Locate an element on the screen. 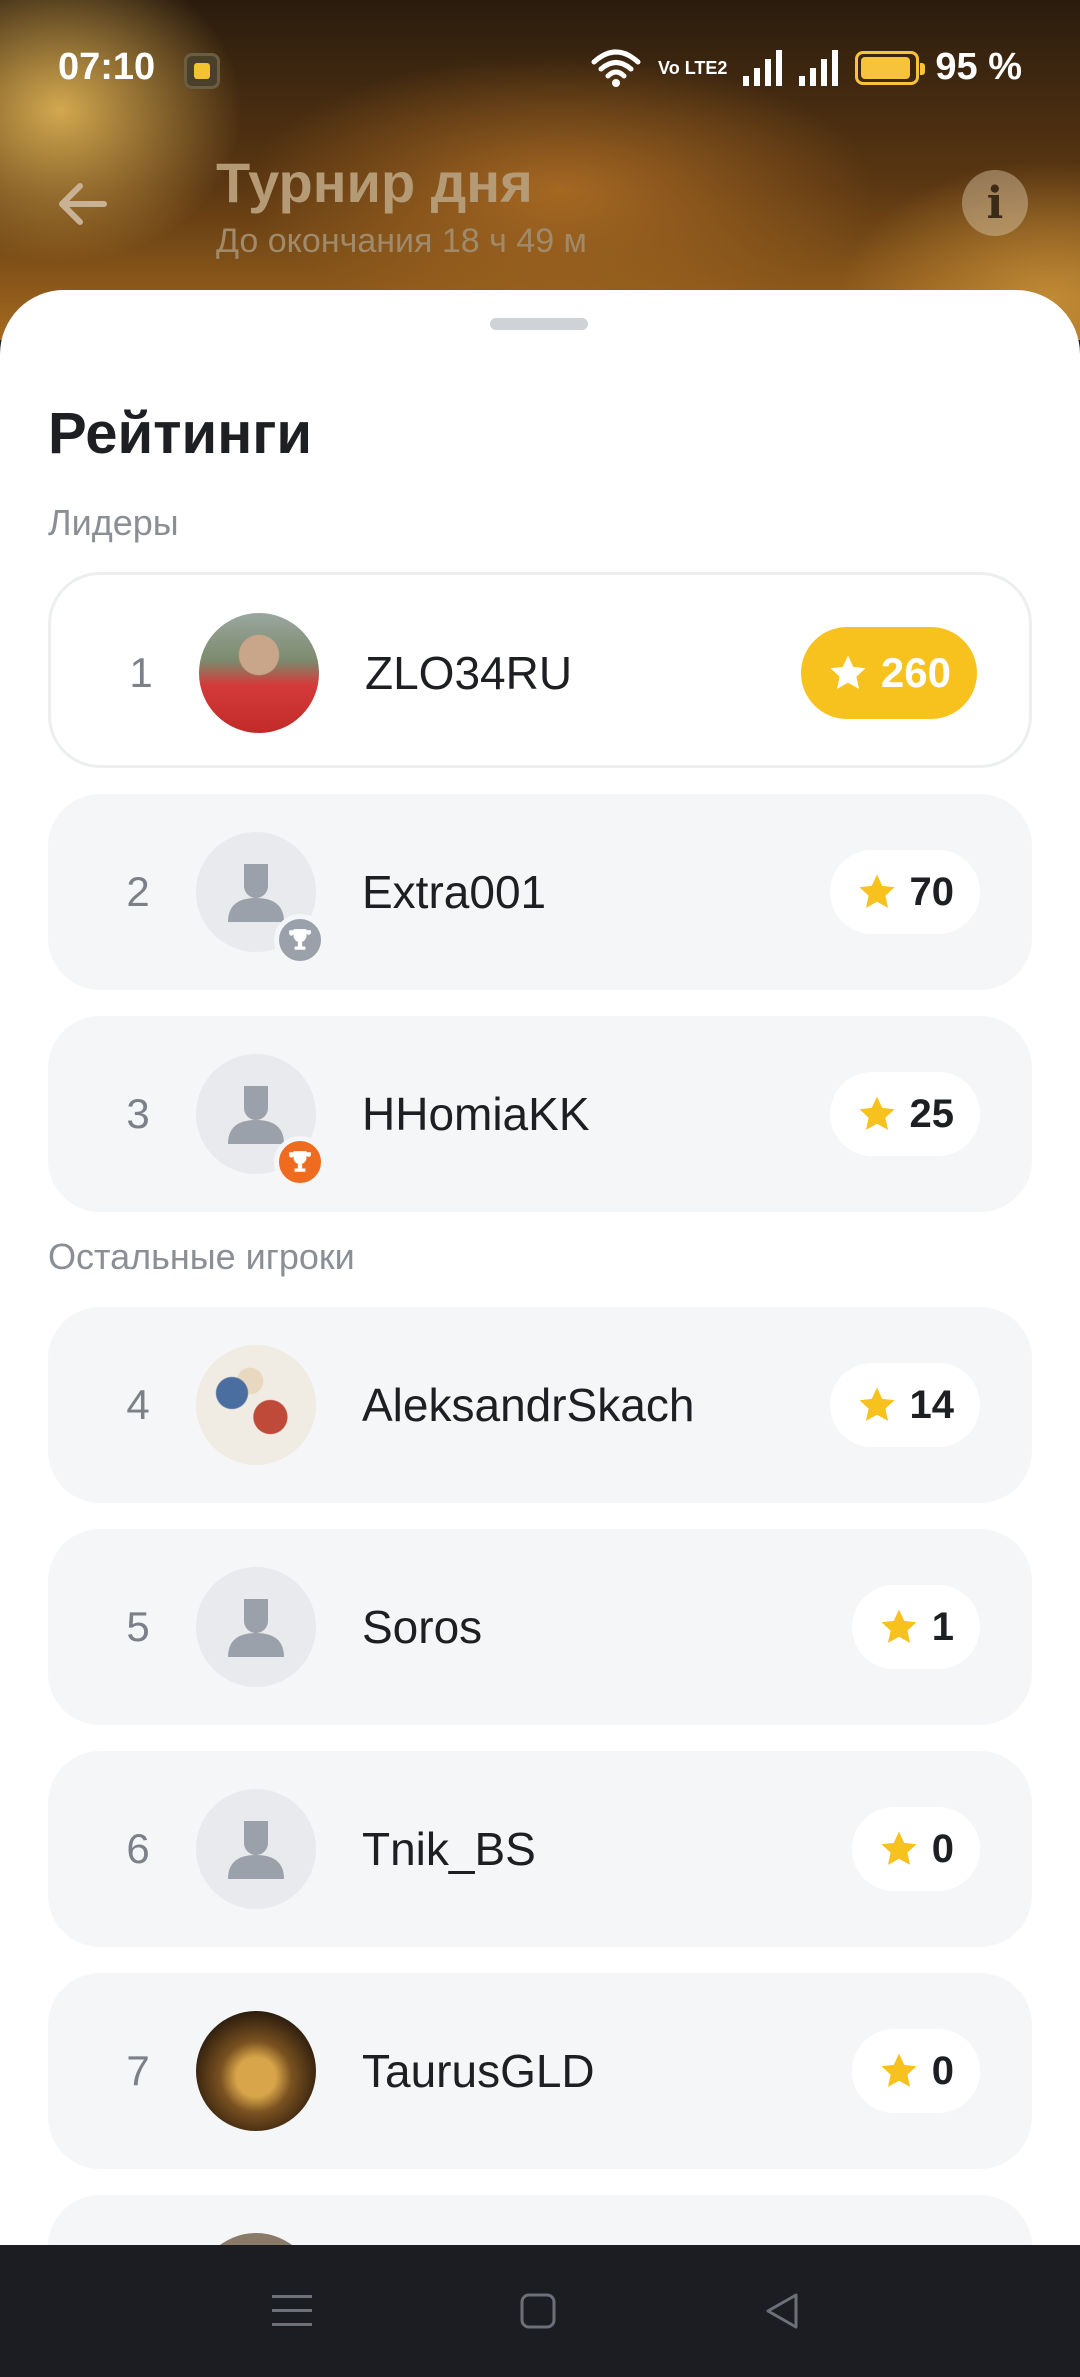 This screenshot has width=1080, height=2377. leaderboard-row: 6 Tnik_BS 0 is located at coordinates (540, 1849).